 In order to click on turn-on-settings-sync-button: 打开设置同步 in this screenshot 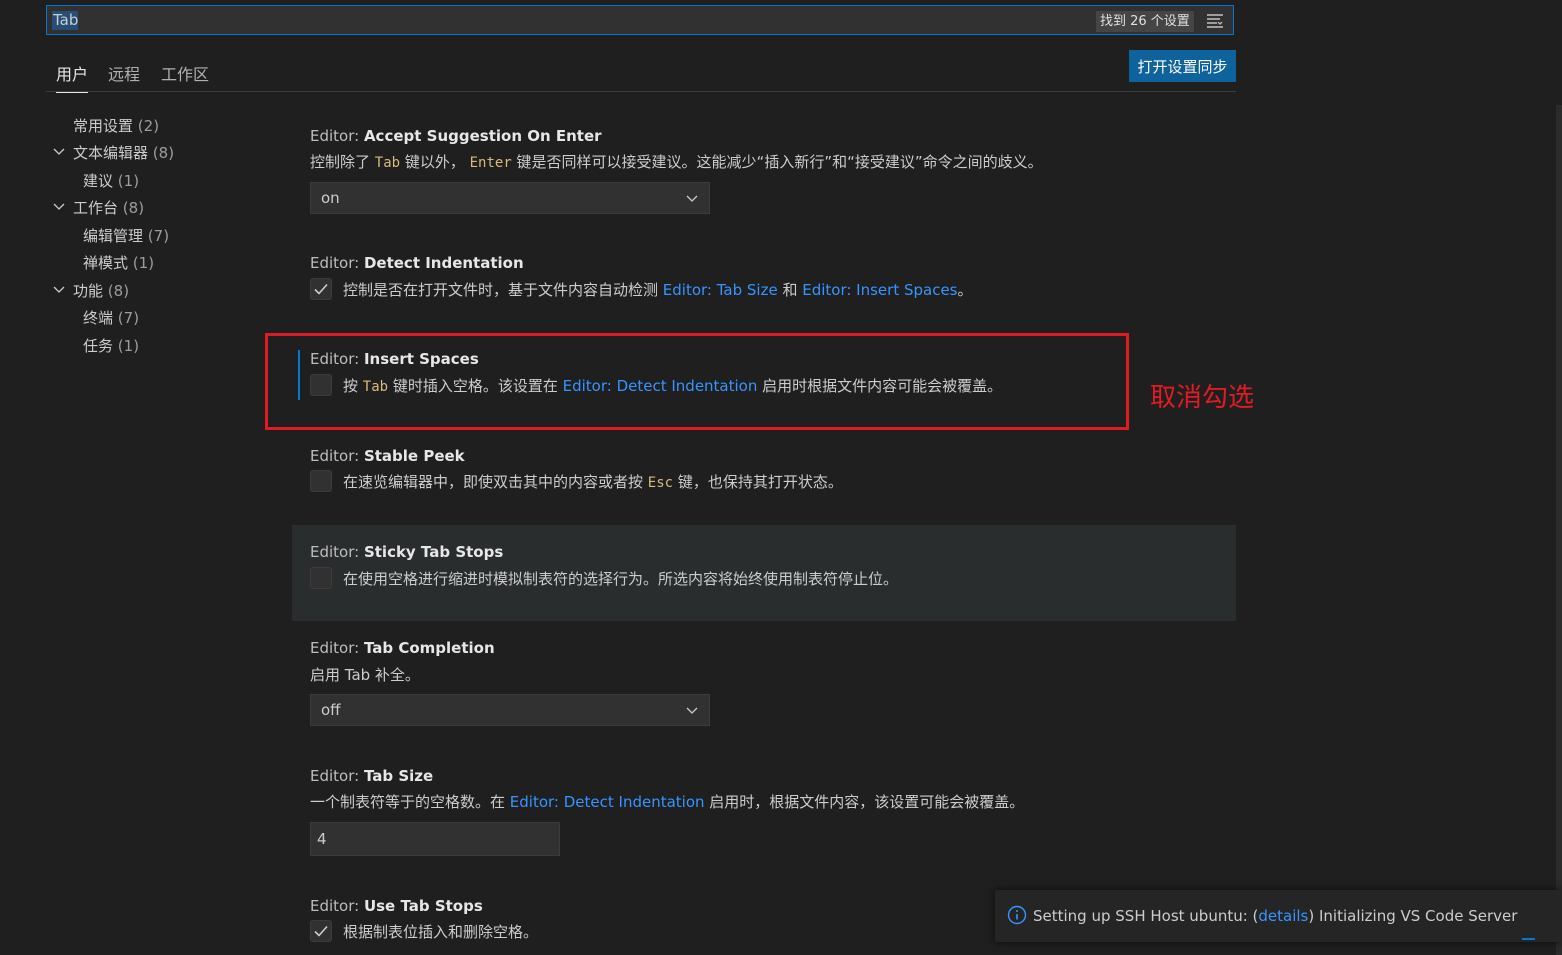, I will do `click(1182, 66)`.